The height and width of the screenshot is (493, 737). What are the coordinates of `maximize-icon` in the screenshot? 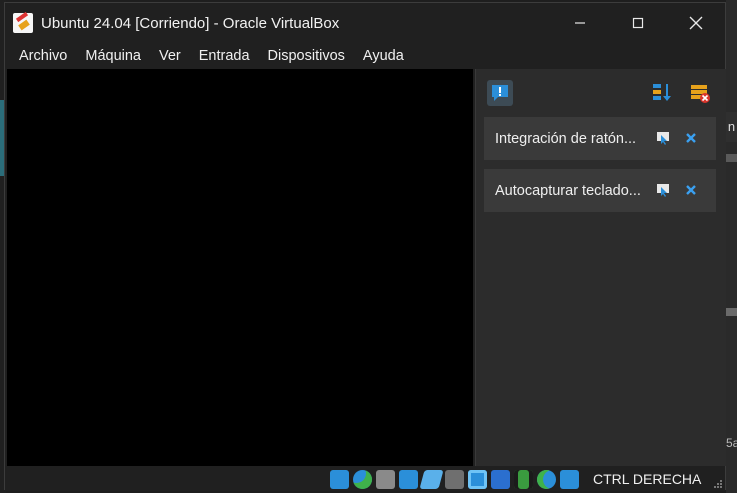 It's located at (638, 23).